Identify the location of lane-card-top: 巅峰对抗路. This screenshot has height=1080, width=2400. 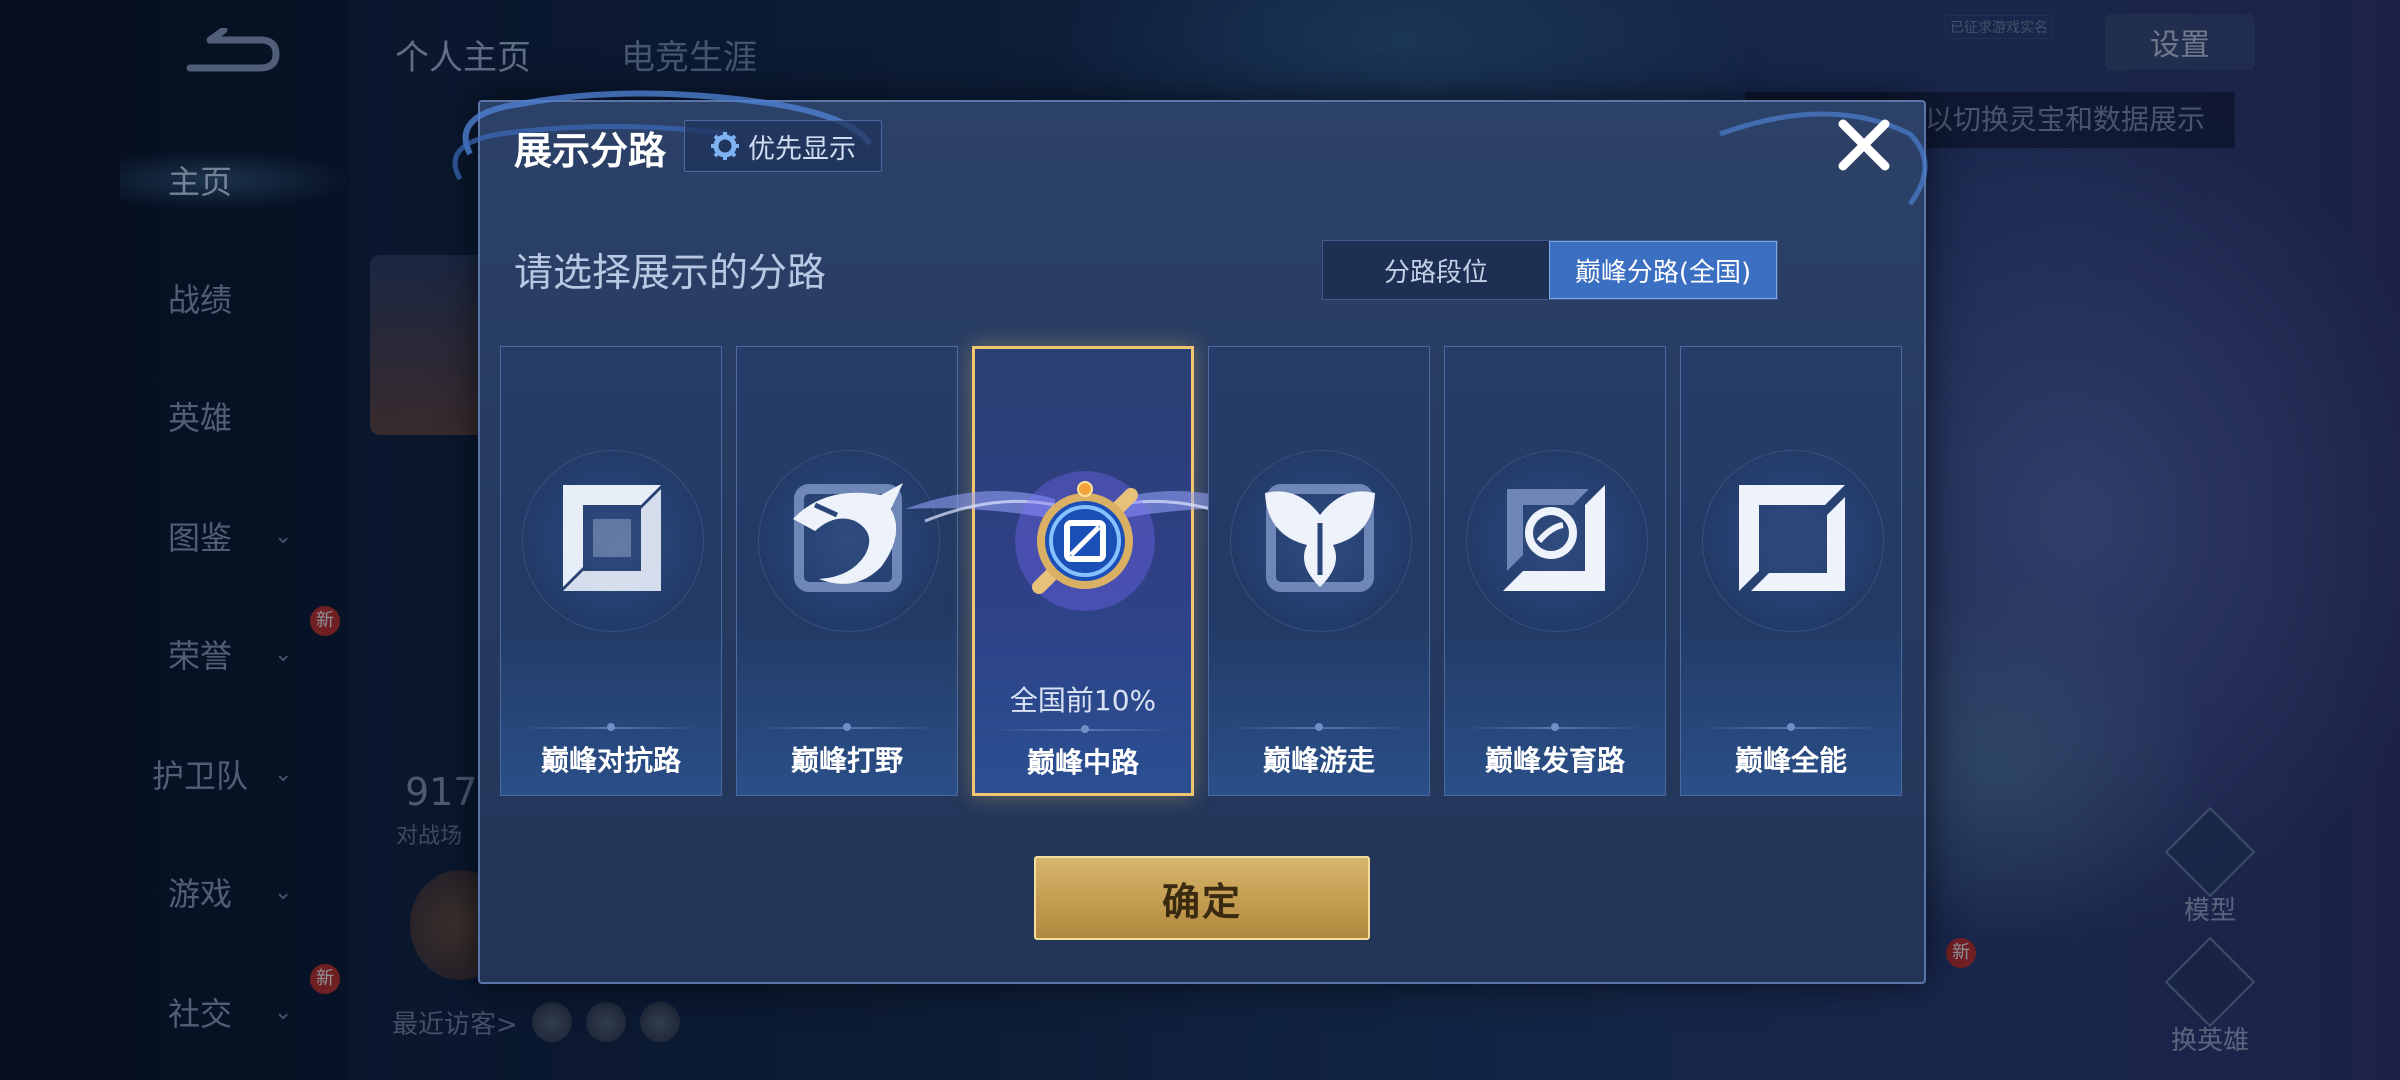
(611, 571).